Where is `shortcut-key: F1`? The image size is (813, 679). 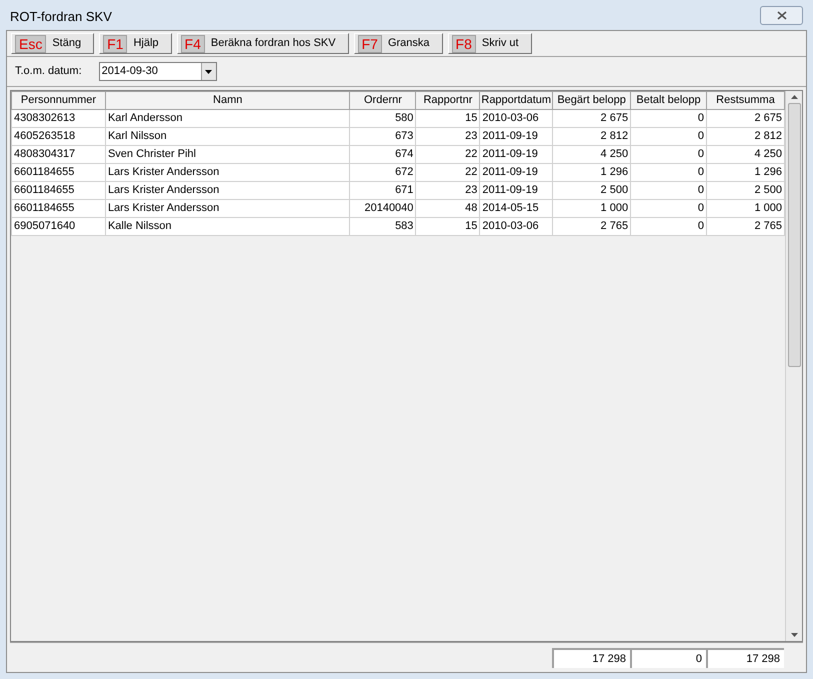
shortcut-key: F1 is located at coordinates (115, 43).